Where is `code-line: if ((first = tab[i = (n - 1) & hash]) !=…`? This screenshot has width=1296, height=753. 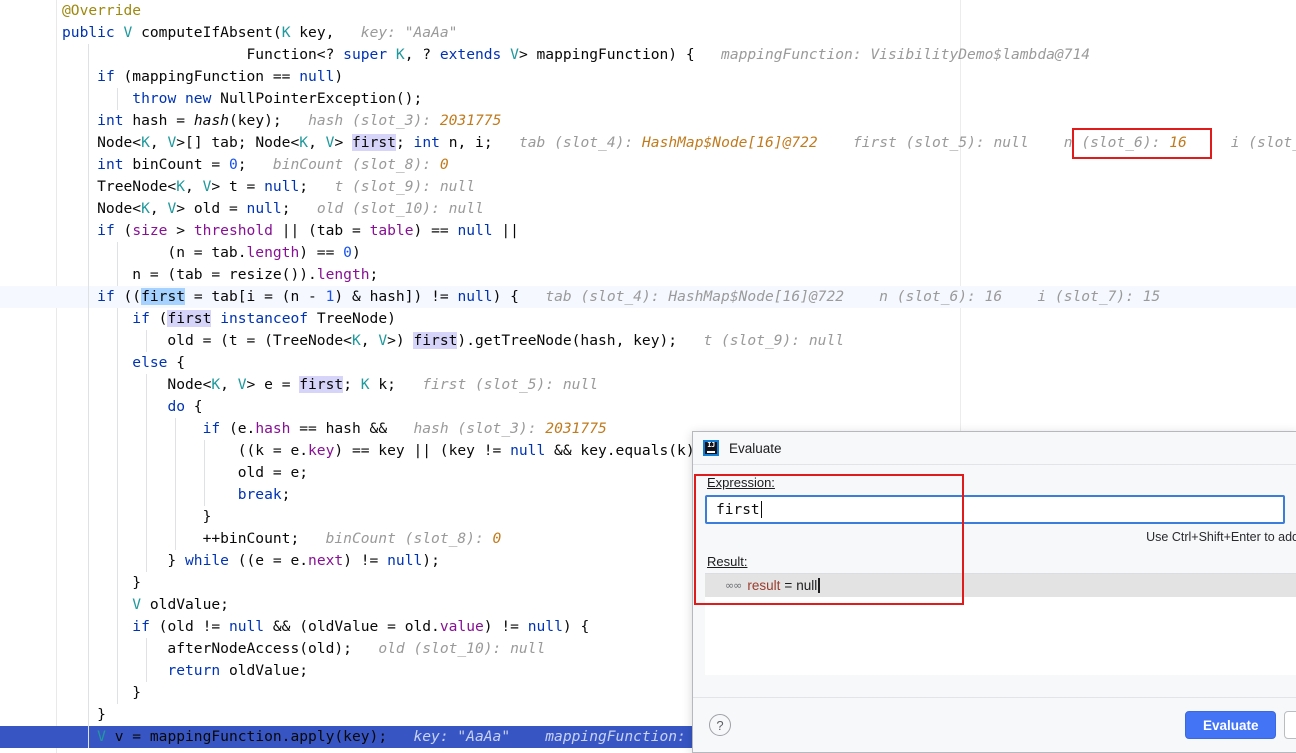 code-line: if ((first = tab[i = (n - 1) & hash]) !=… is located at coordinates (648, 297).